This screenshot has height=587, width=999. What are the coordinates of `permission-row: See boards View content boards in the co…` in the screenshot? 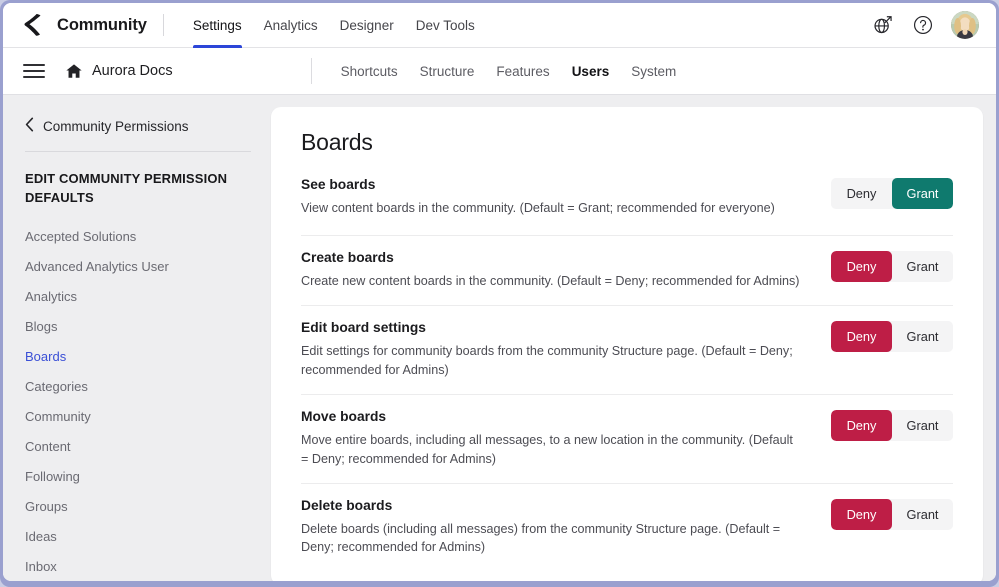 It's located at (627, 205).